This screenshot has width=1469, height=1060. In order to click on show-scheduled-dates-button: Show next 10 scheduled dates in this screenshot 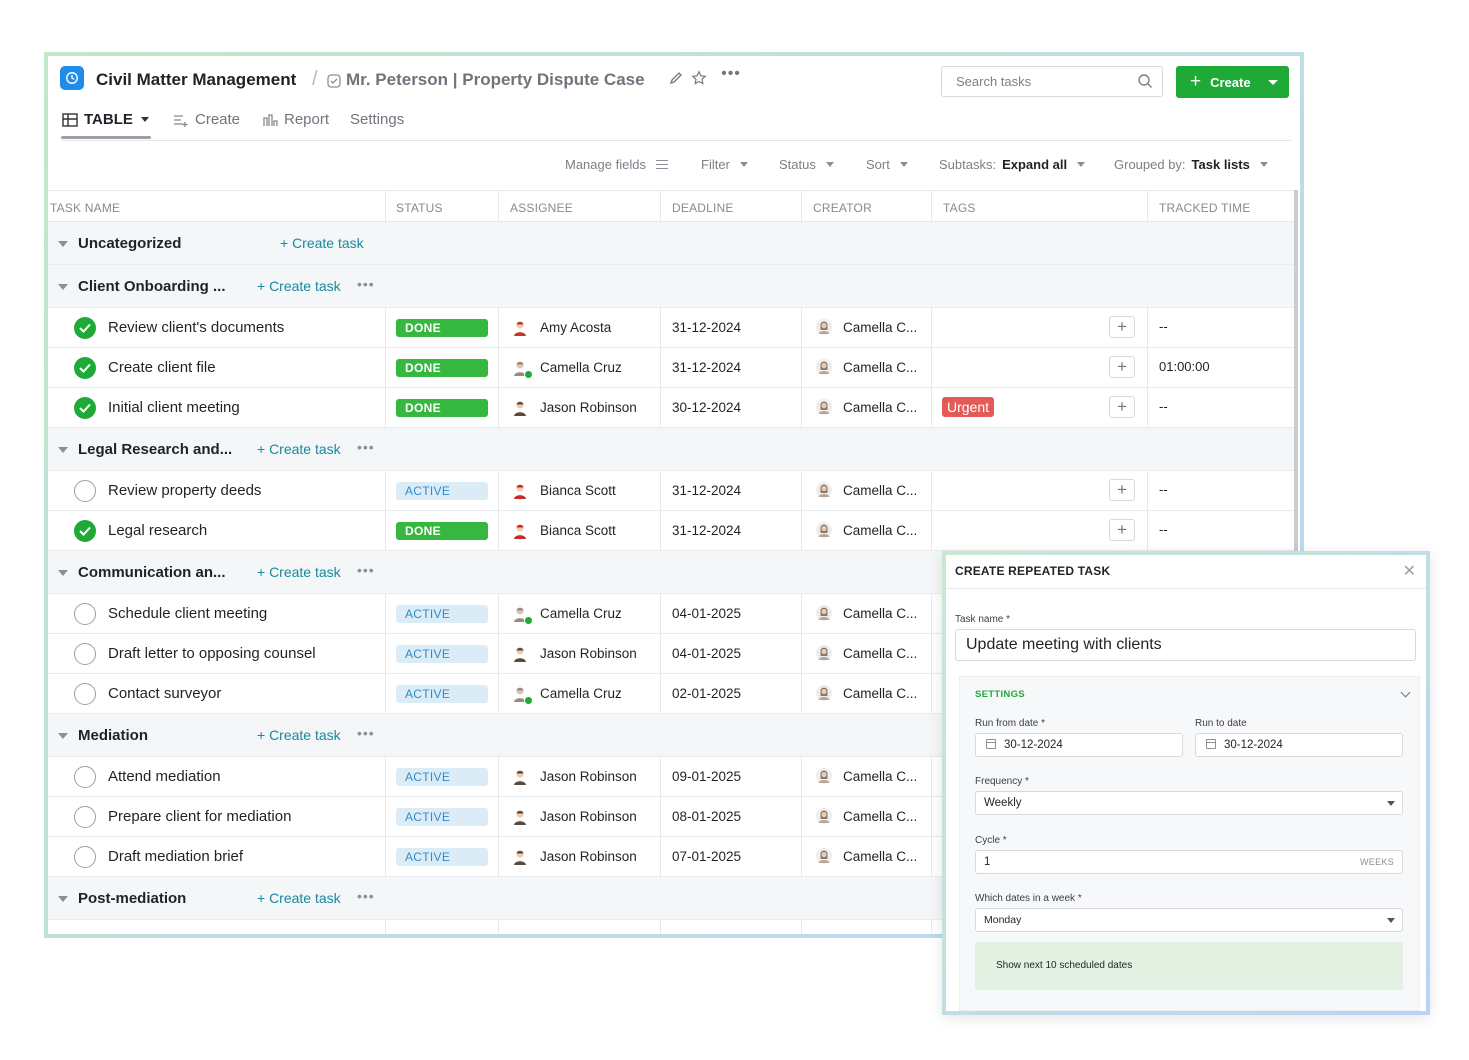, I will do `click(1189, 966)`.